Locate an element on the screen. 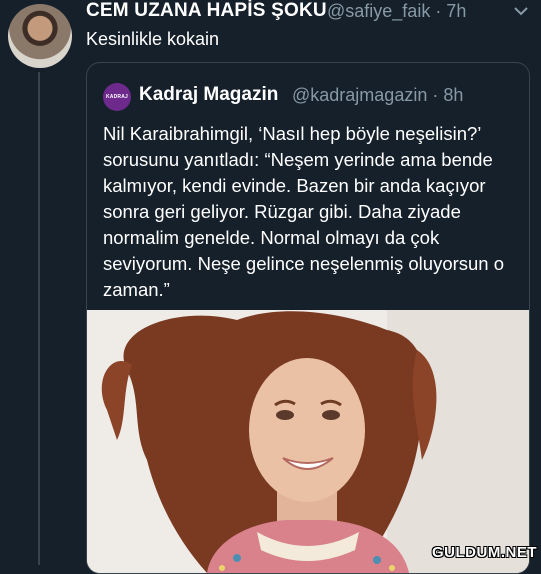 The image size is (541, 574). kadraj-logo-icon: KADRAJ is located at coordinates (117, 97).